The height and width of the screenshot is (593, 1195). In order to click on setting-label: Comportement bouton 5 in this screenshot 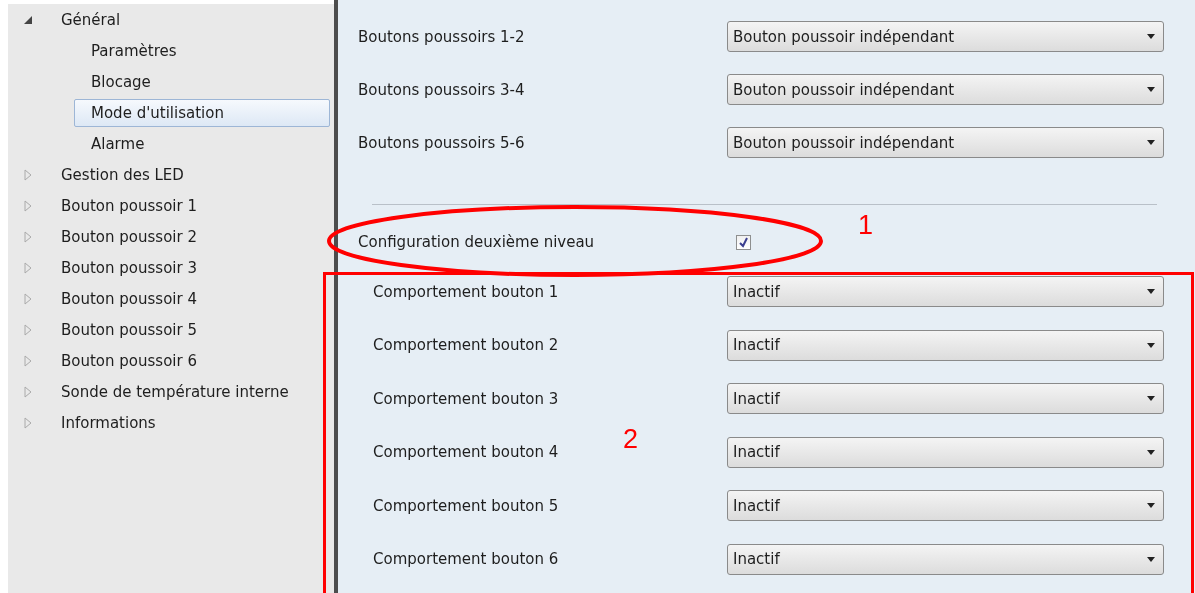, I will do `click(466, 505)`.